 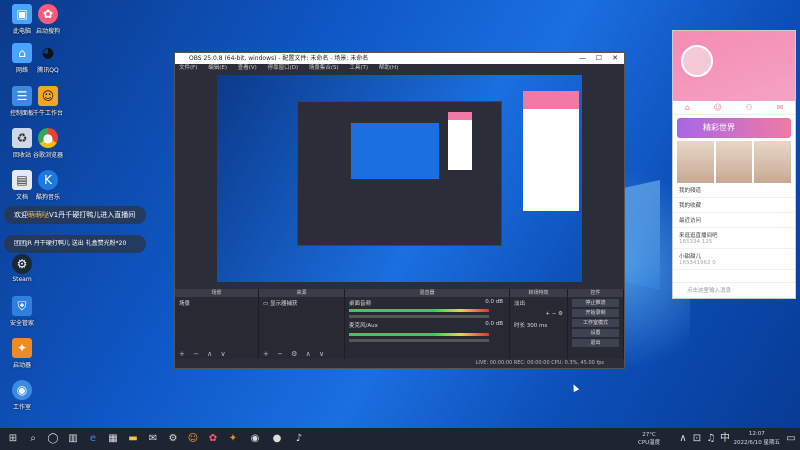 What do you see at coordinates (299, 439) in the screenshot?
I see `music-taskbar-icon: ♪` at bounding box center [299, 439].